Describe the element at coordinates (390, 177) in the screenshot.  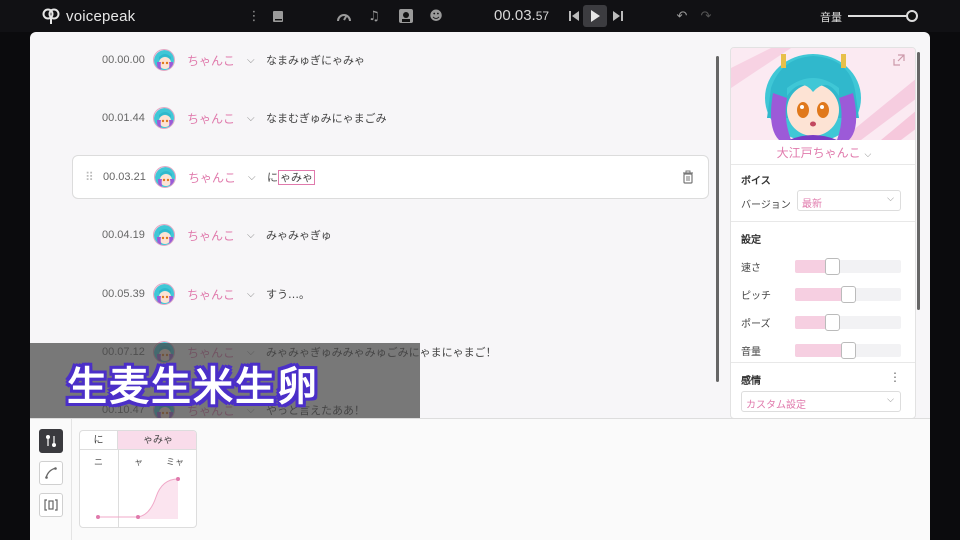
I see `script-row: ⠿ 00.03.21 ちゃんこ ⌵ にゃみゃ` at that location.